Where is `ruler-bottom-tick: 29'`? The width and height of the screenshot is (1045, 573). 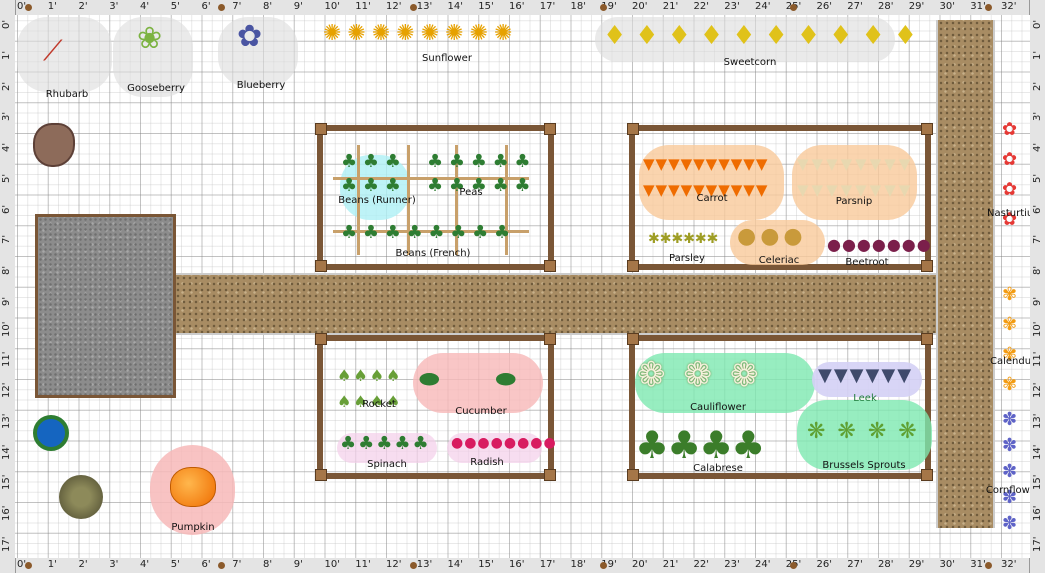 ruler-bottom-tick: 29' is located at coordinates (916, 564).